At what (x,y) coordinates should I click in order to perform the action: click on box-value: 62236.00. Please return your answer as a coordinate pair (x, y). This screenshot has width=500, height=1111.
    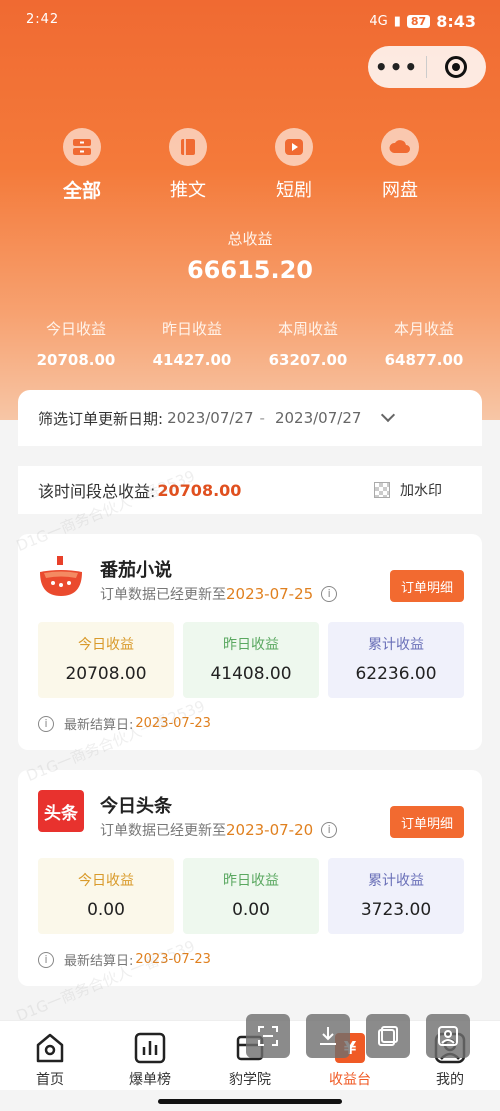
    Looking at the image, I should click on (396, 674).